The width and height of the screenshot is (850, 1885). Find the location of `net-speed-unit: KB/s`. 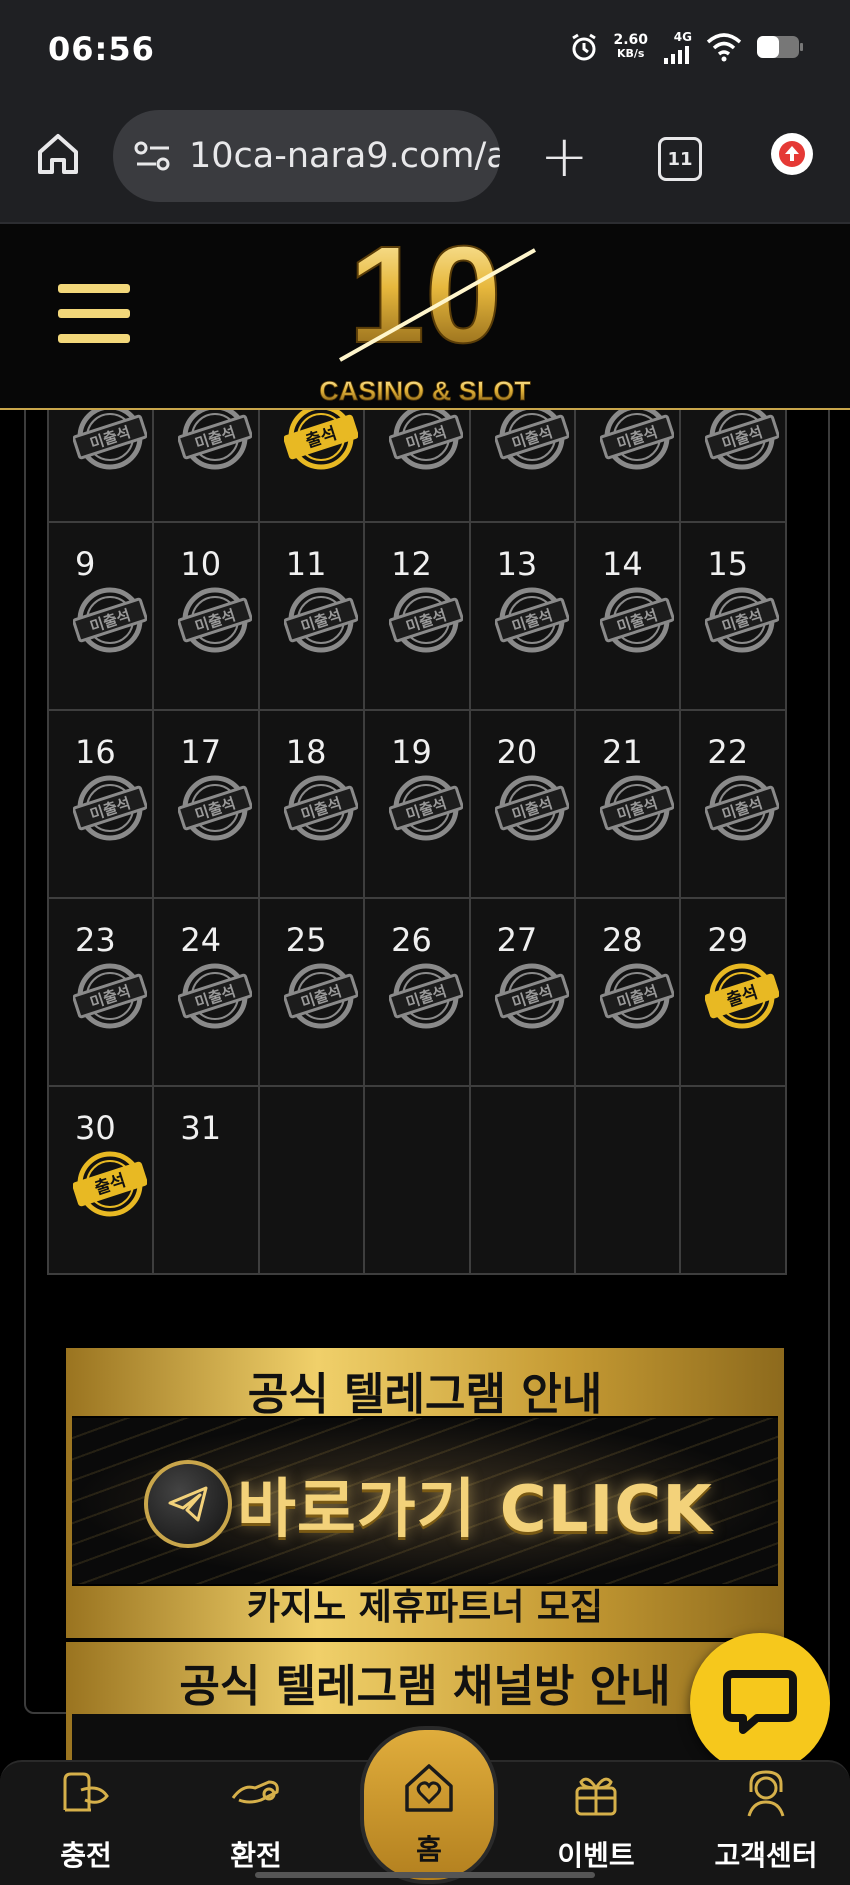

net-speed-unit: KB/s is located at coordinates (630, 53).